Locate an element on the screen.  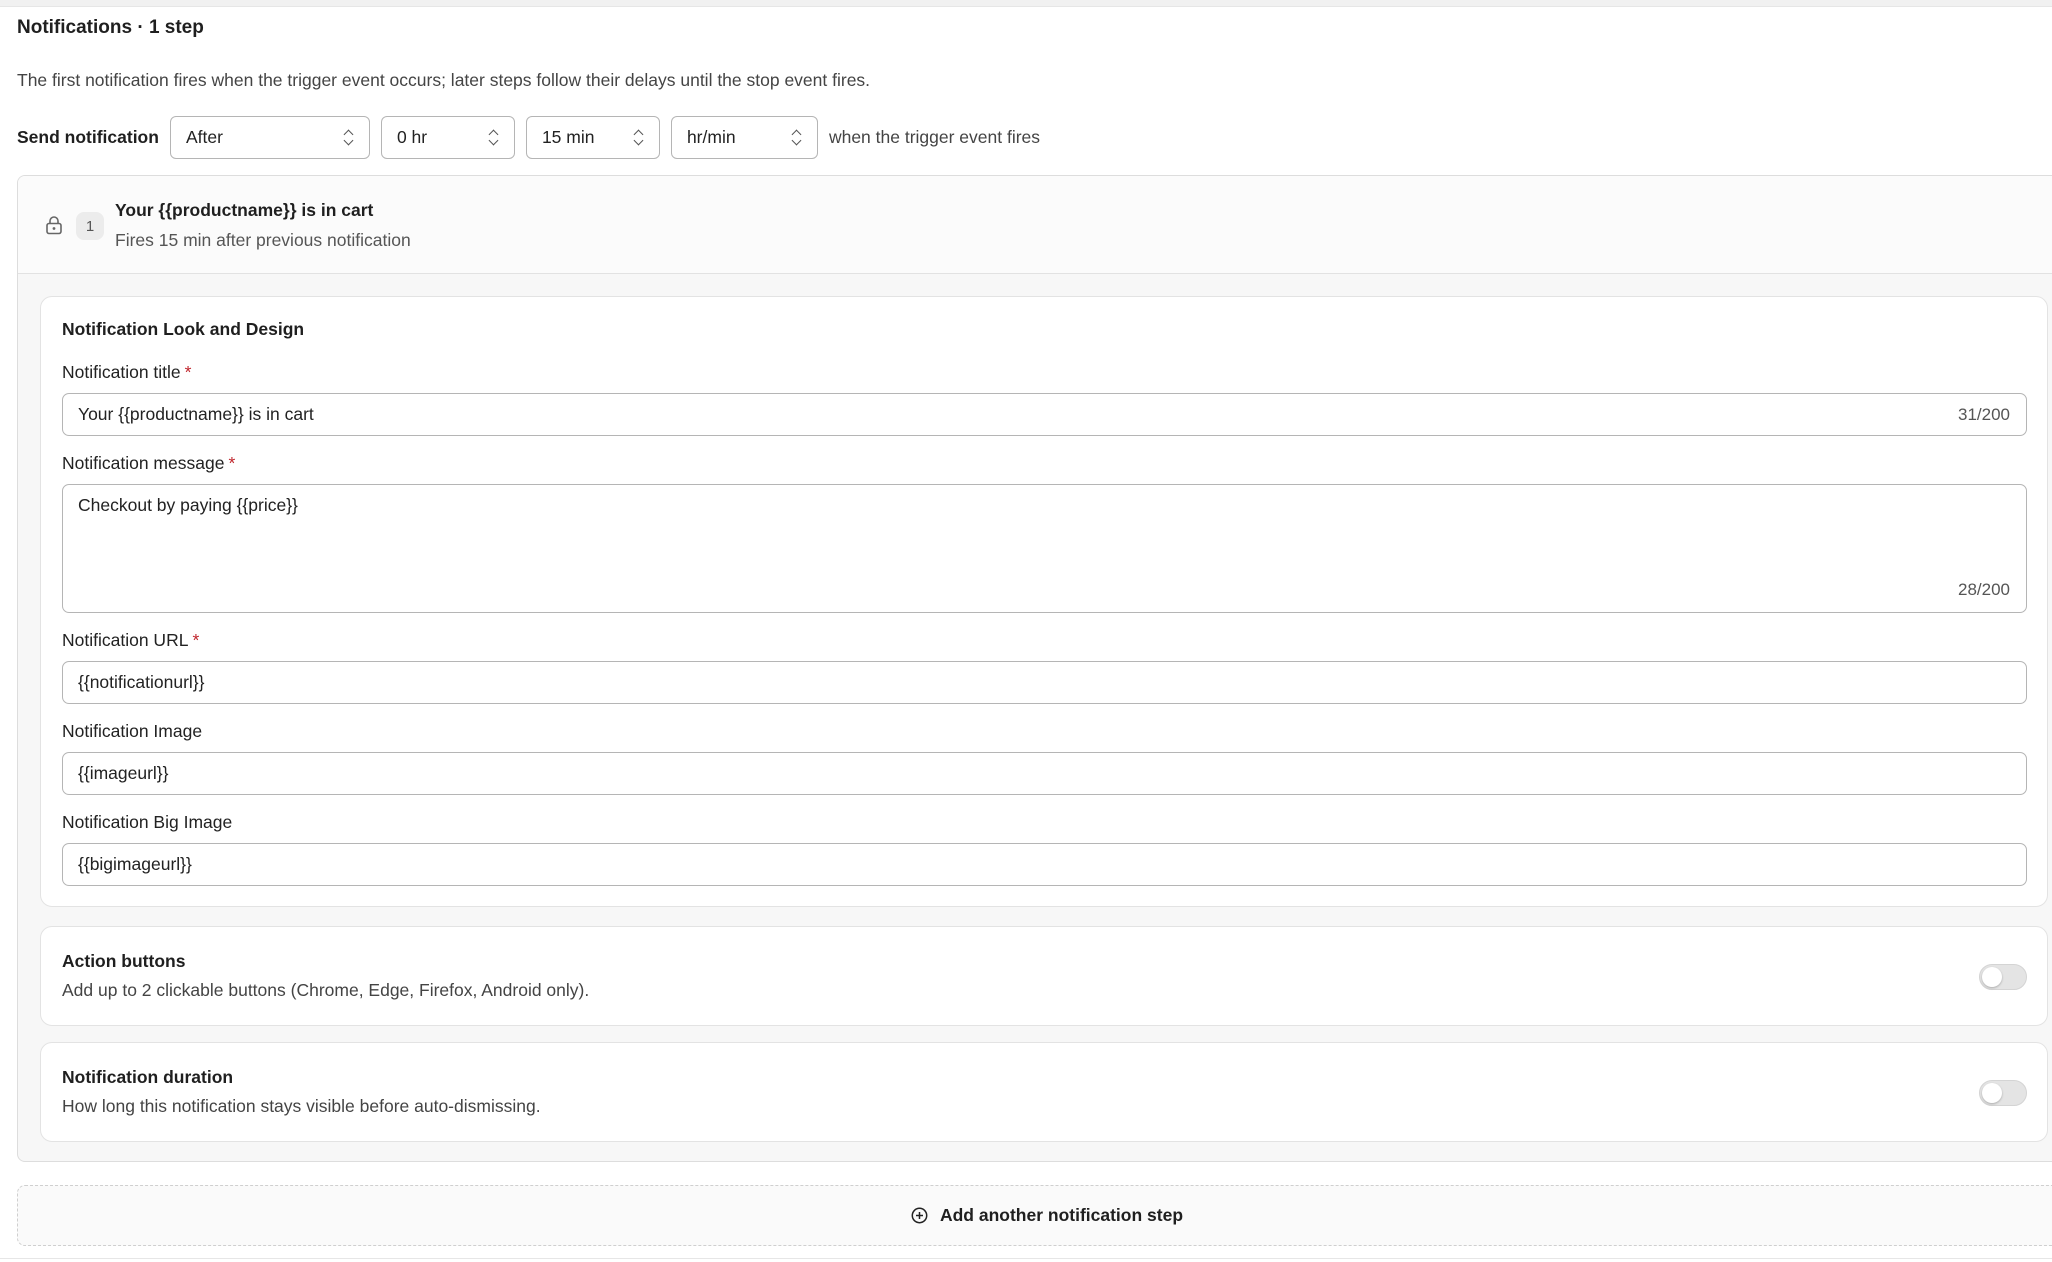
minutes-select-value: 15 min is located at coordinates (568, 137).